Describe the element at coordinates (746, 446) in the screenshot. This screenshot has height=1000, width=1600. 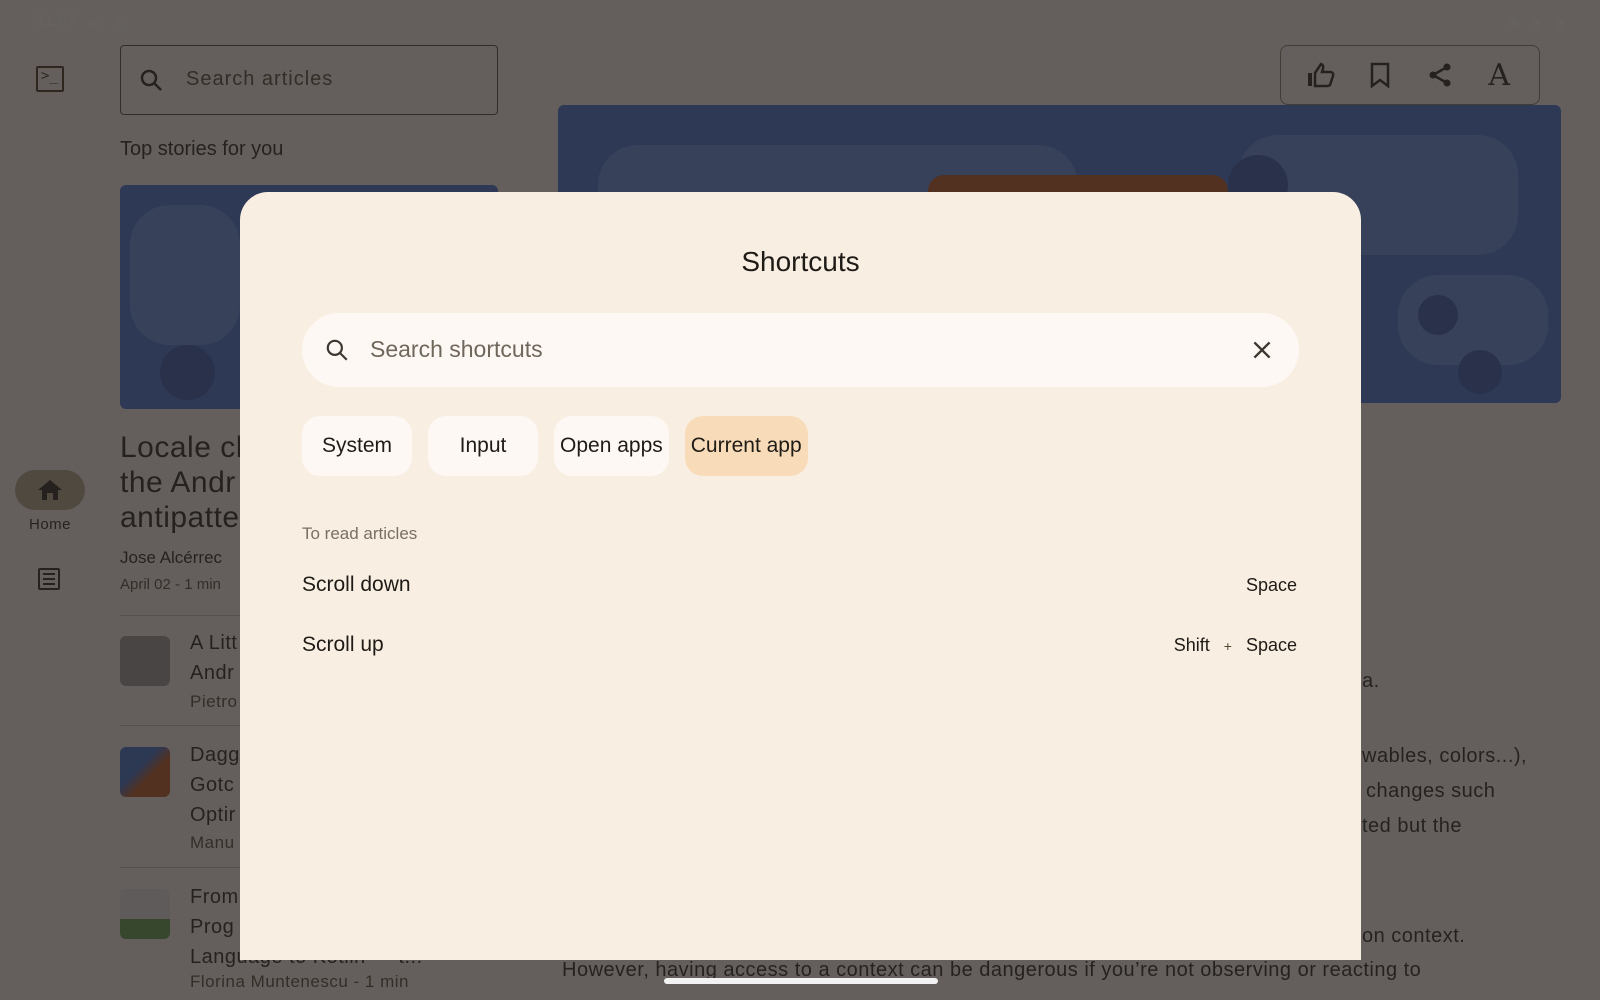
I see `chip-current-app: Current app` at that location.